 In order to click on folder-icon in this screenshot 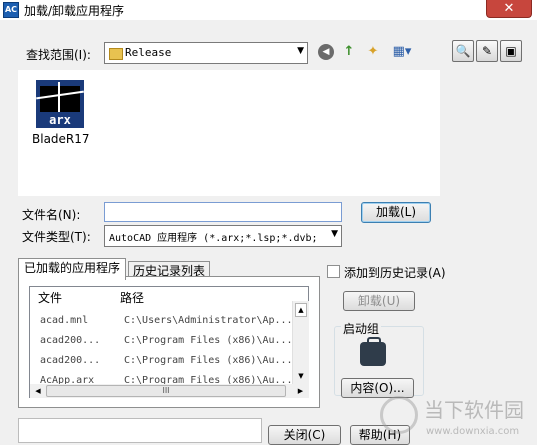, I will do `click(116, 54)`.